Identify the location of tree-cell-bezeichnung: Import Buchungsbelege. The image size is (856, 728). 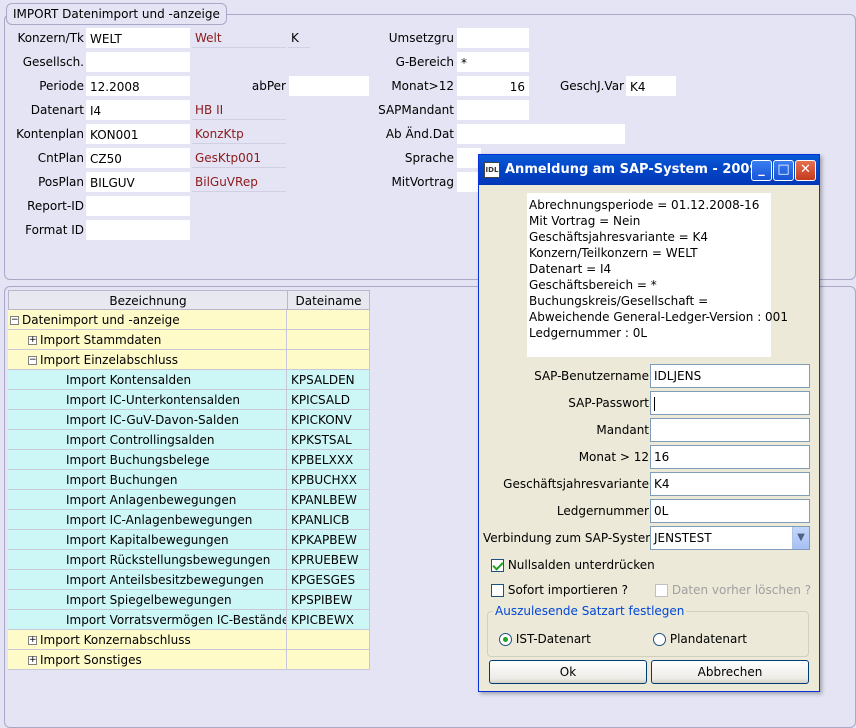
(147, 460).